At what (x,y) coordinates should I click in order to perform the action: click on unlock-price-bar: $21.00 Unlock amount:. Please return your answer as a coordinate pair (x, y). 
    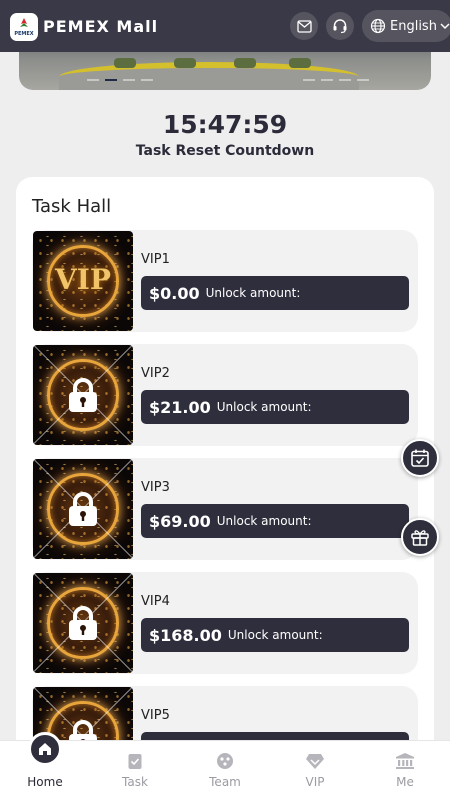
    Looking at the image, I should click on (275, 407).